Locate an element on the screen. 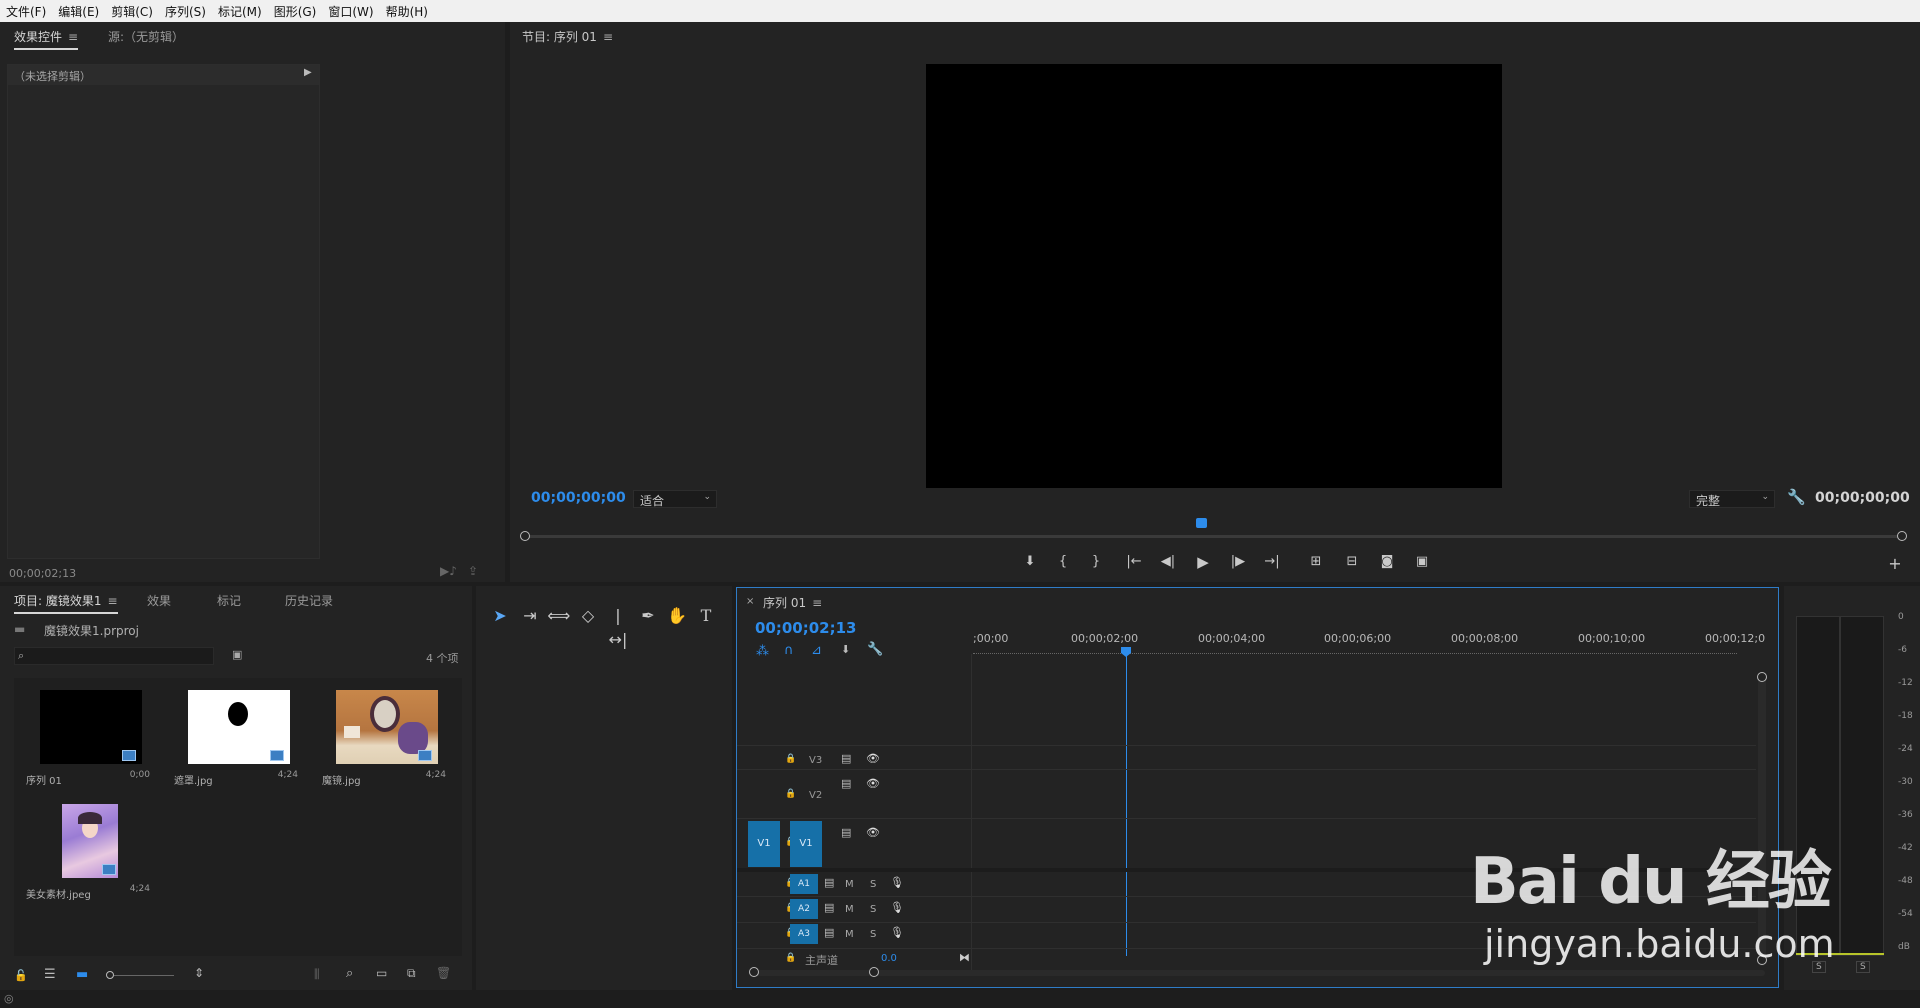 Image resolution: width=1920 pixels, height=1008 pixels. close-icon: × is located at coordinates (750, 601).